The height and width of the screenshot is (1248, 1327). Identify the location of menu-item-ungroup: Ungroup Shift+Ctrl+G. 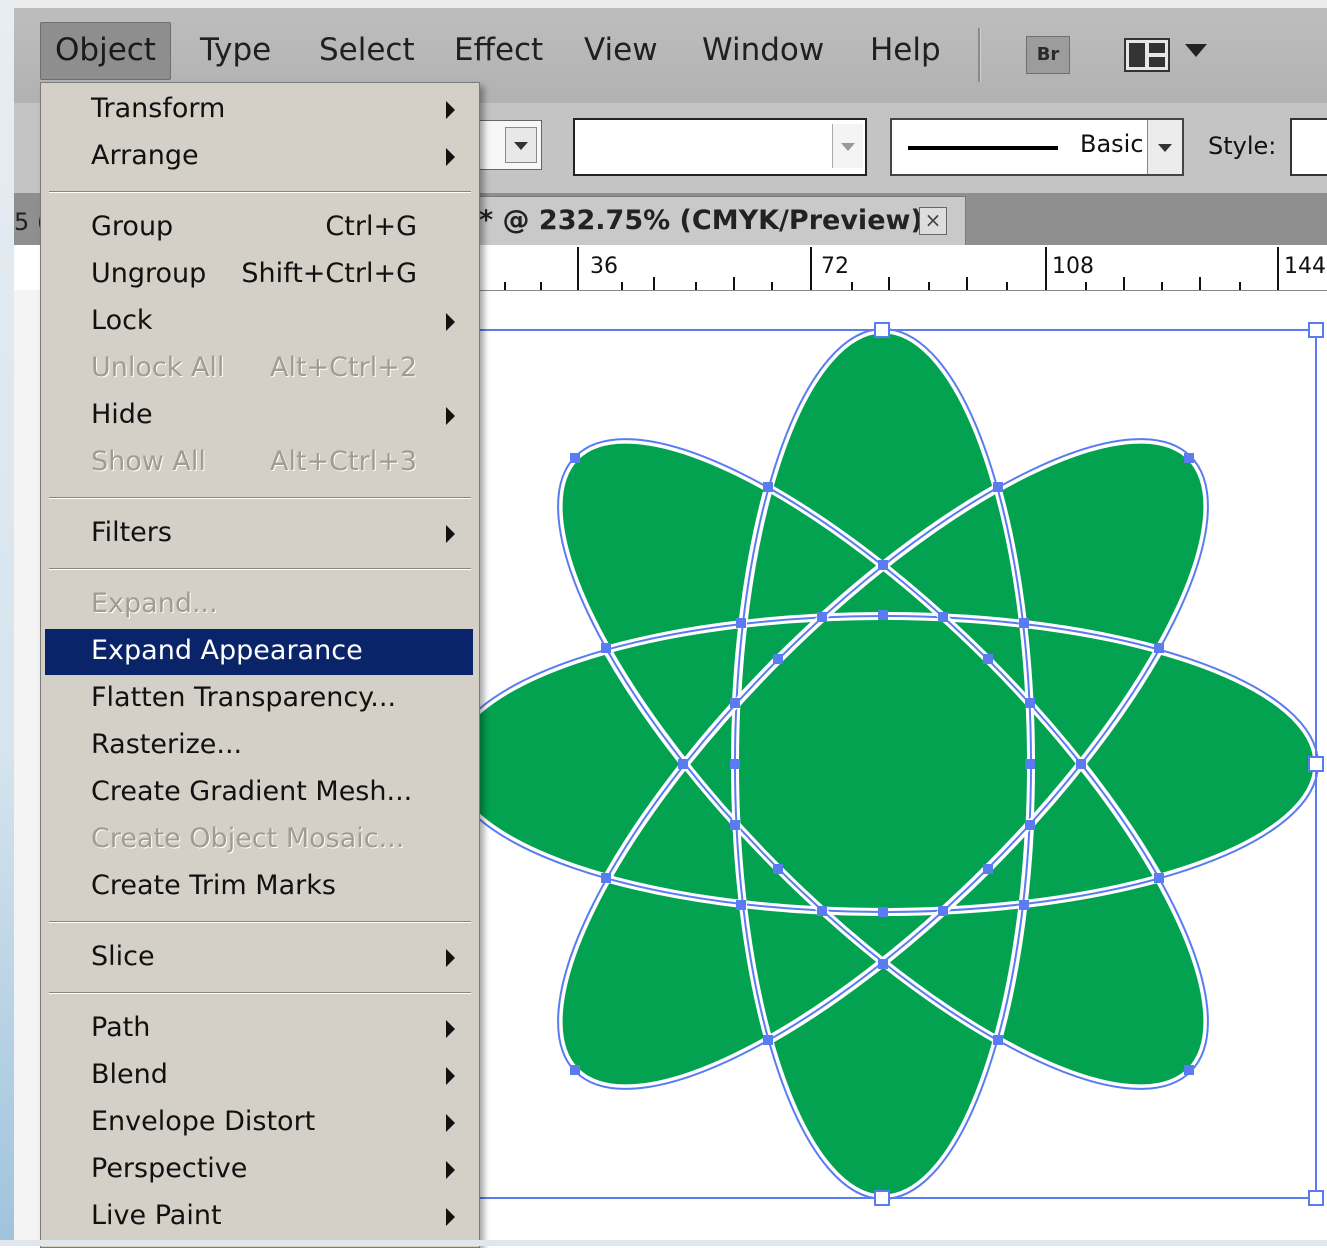
(259, 275).